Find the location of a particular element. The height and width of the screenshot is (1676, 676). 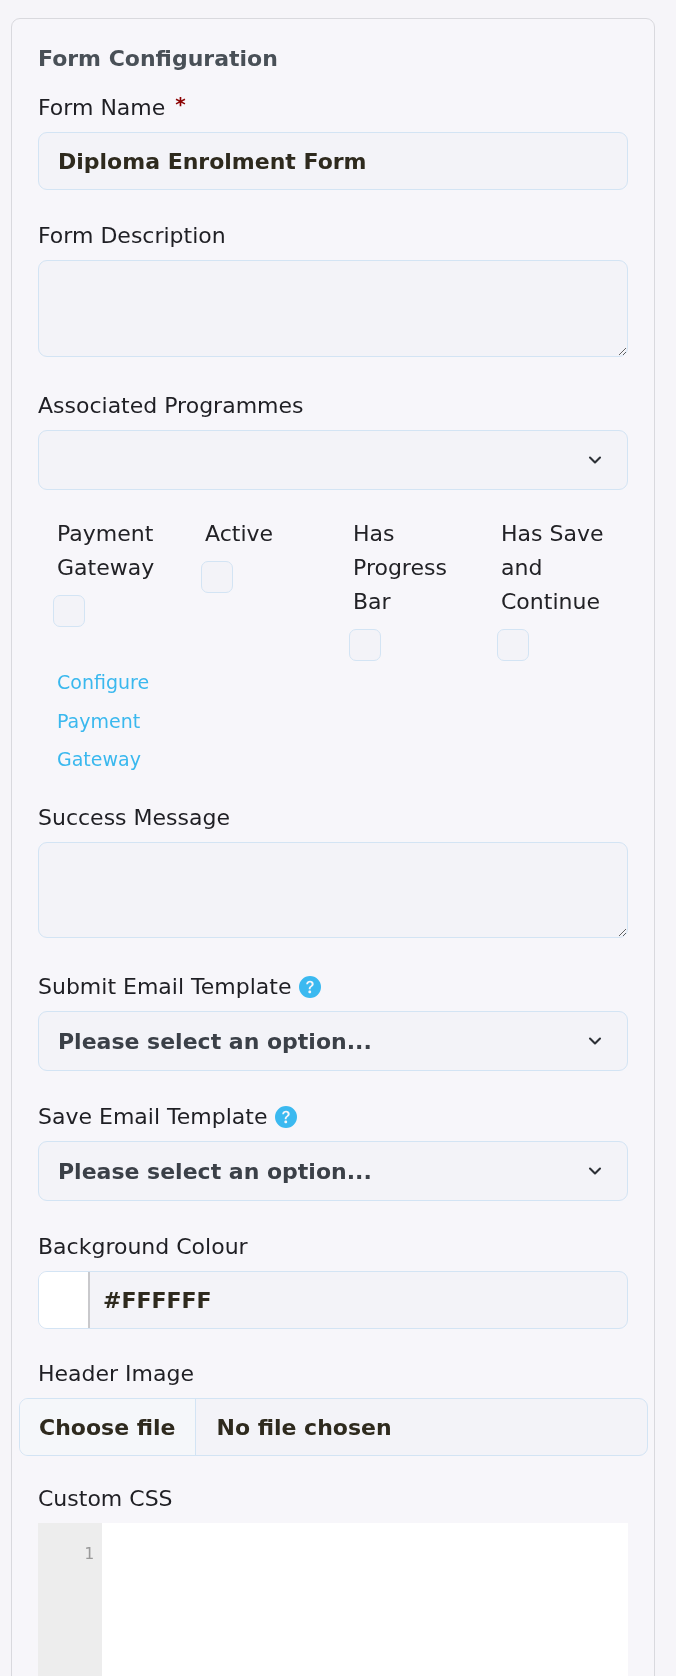

field-label: Header Image is located at coordinates (116, 1374).